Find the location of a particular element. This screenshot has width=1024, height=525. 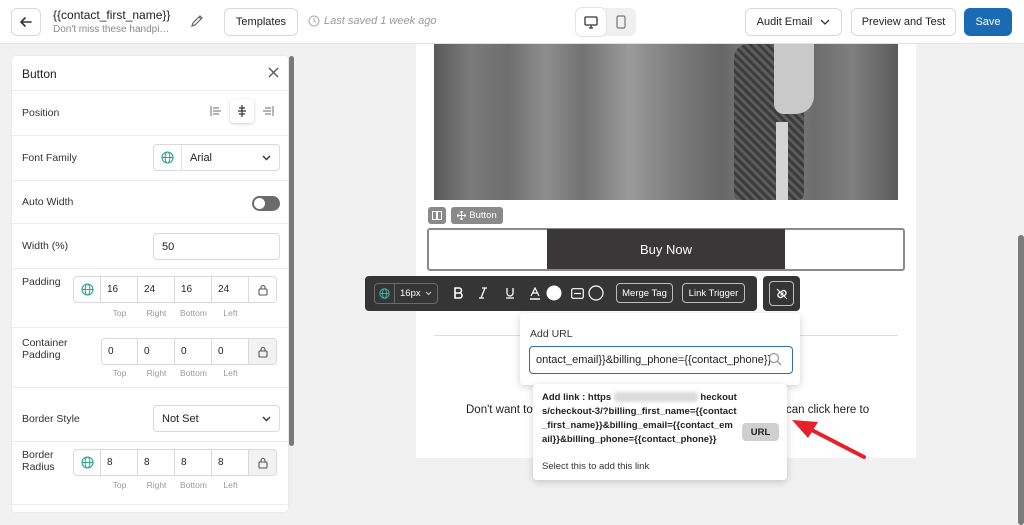

container-padding-left-input: 0 is located at coordinates (230, 351).